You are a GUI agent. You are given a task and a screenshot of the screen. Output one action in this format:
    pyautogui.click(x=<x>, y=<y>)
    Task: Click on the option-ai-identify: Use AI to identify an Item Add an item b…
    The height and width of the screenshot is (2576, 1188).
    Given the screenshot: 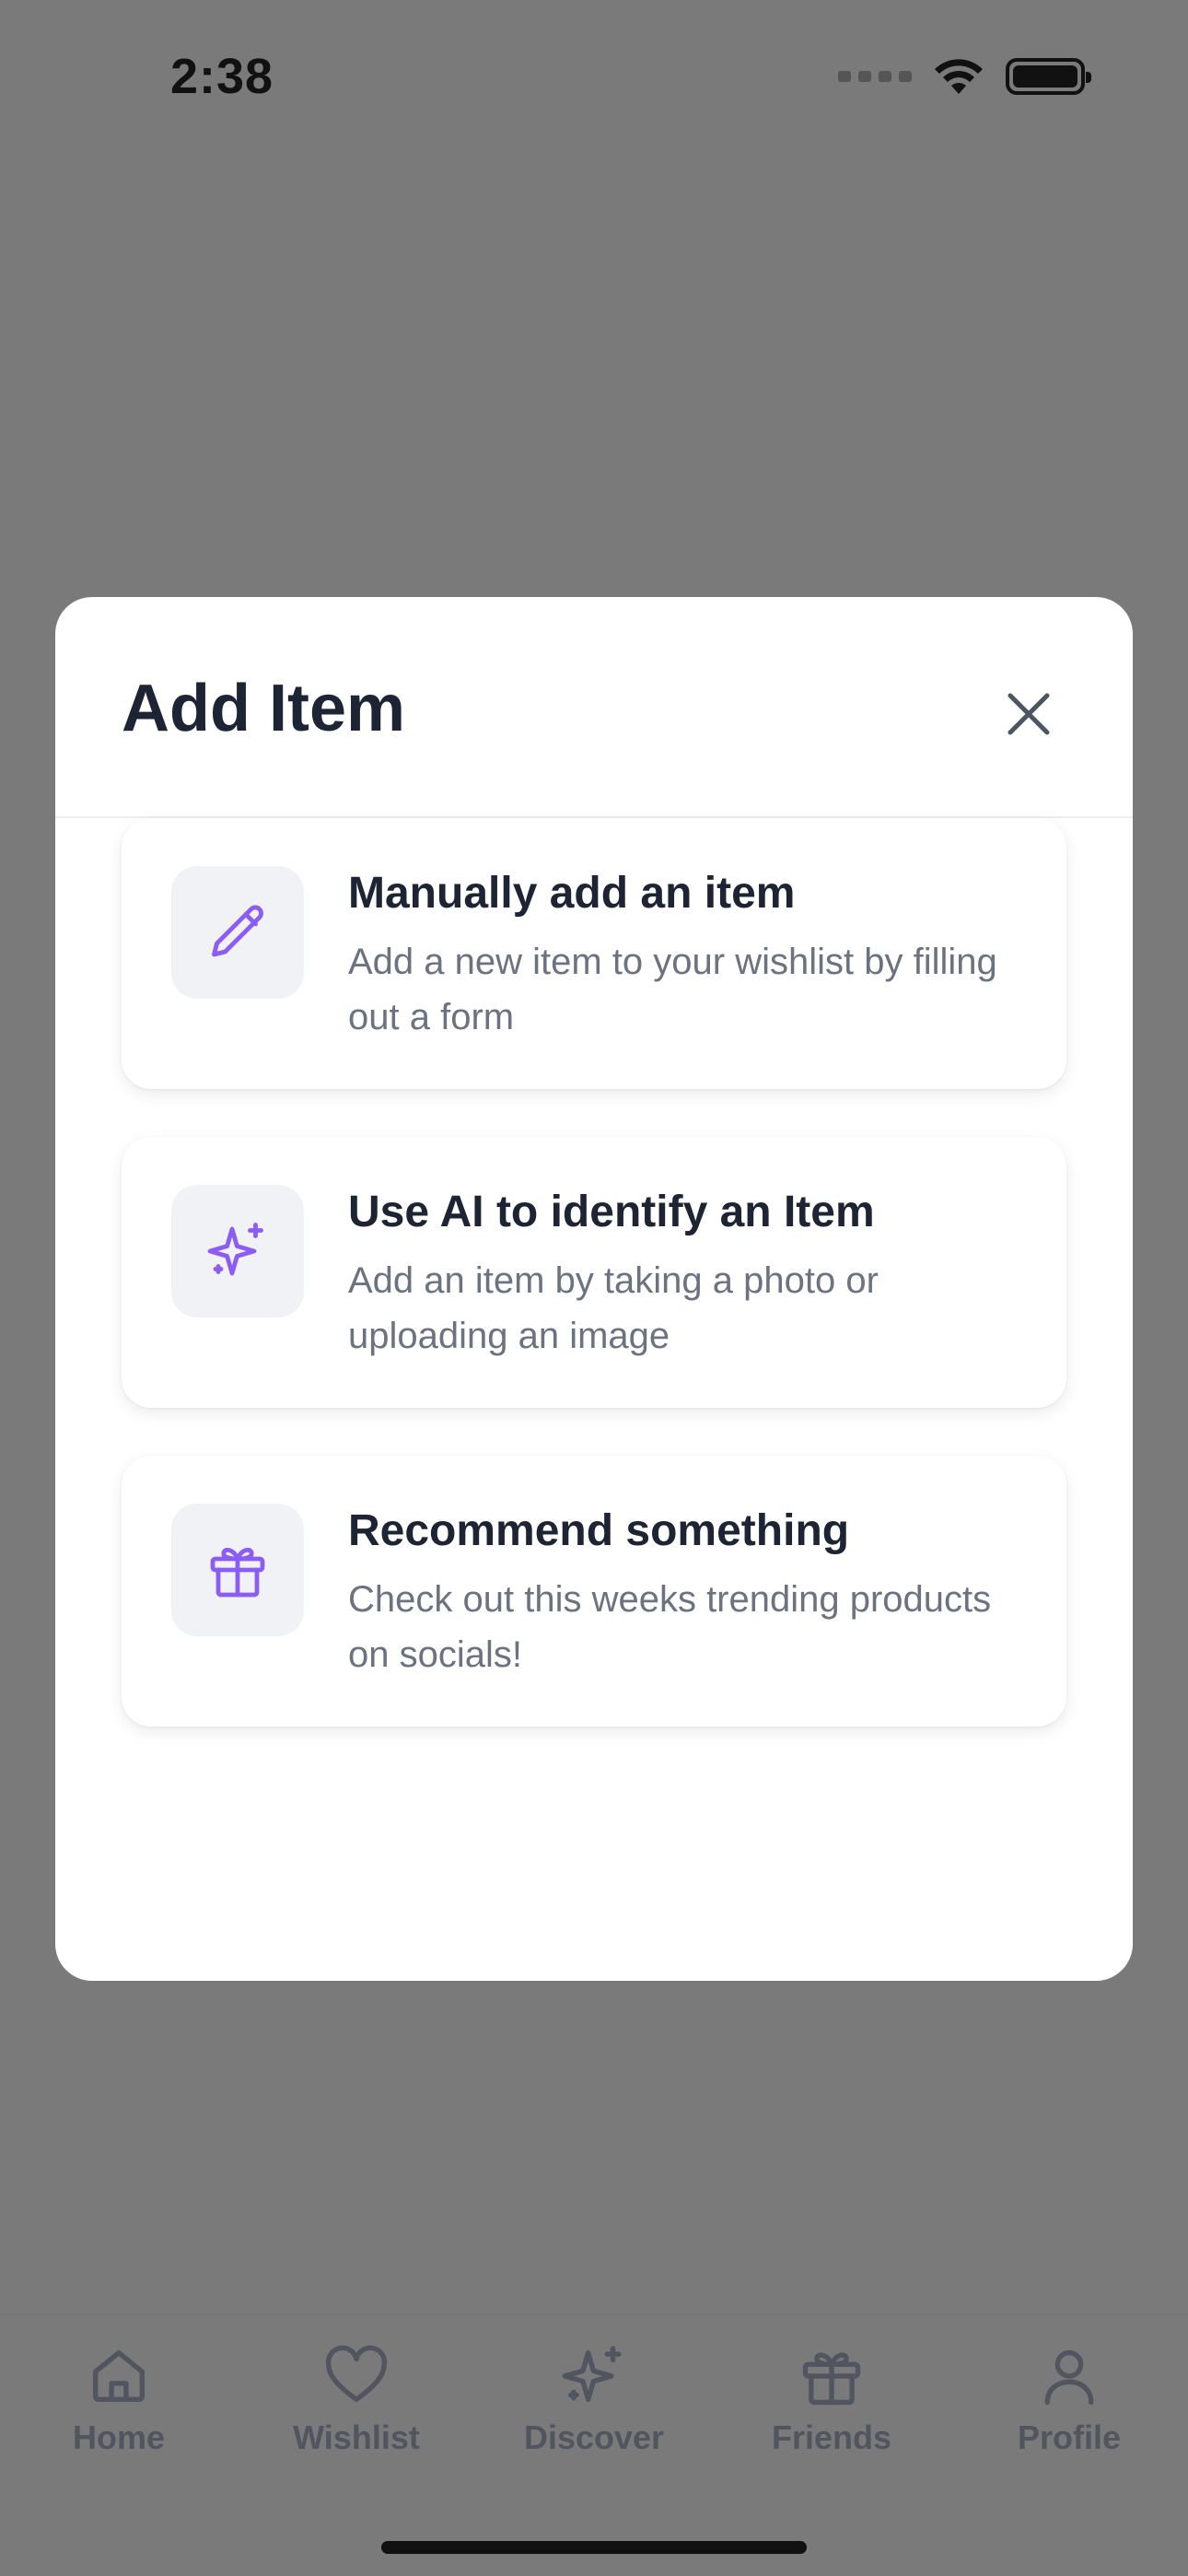 What is the action you would take?
    pyautogui.click(x=594, y=1272)
    